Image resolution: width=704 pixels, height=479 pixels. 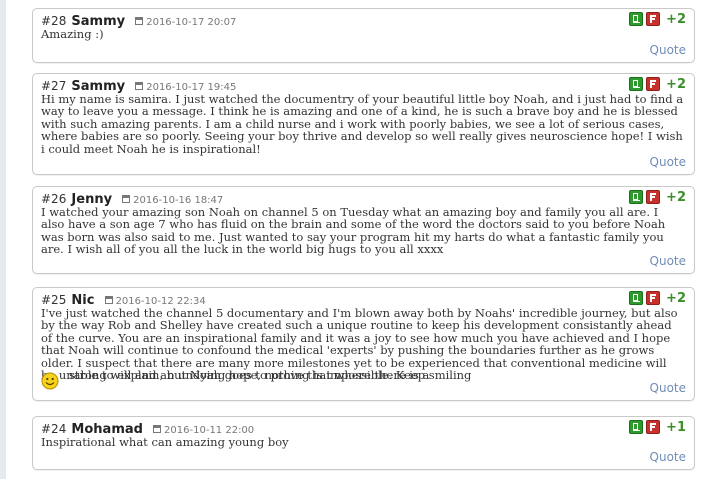 I want to click on comment-number: #27, so click(x=54, y=86).